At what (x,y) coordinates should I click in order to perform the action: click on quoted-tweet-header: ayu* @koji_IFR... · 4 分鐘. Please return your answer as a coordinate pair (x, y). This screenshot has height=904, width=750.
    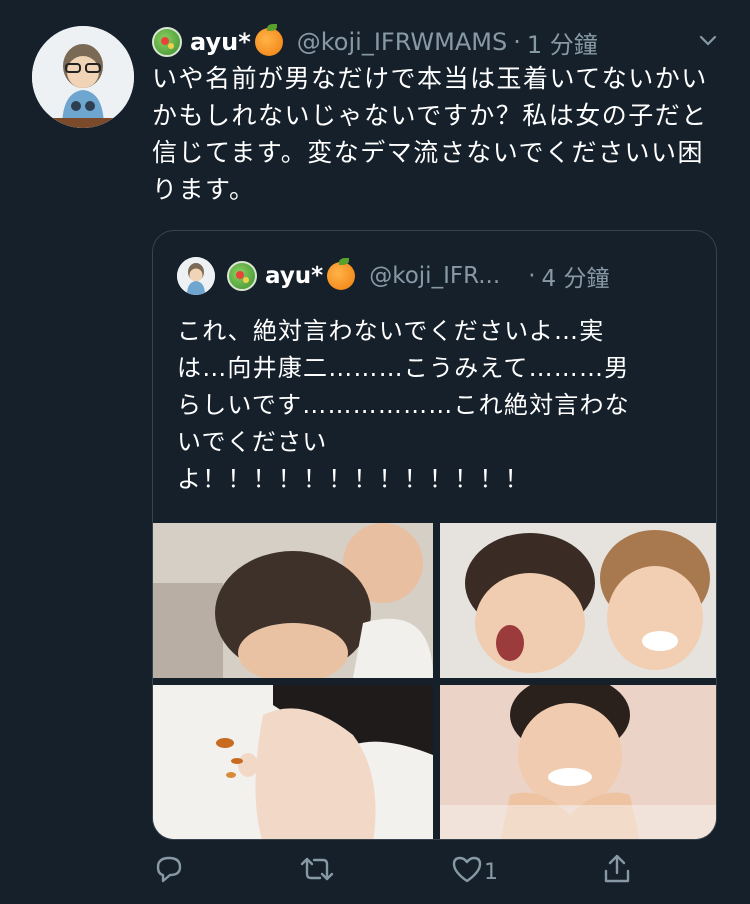
    Looking at the image, I should click on (436, 276).